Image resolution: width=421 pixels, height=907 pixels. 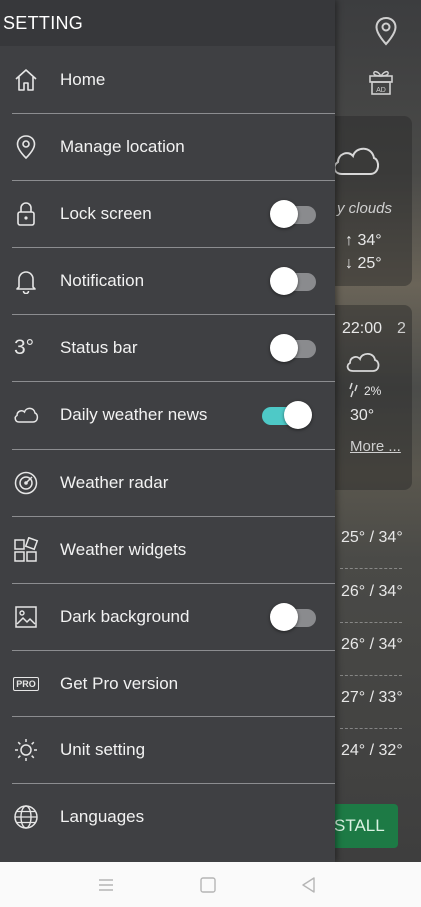 I want to click on home-icon, so click(x=26, y=80).